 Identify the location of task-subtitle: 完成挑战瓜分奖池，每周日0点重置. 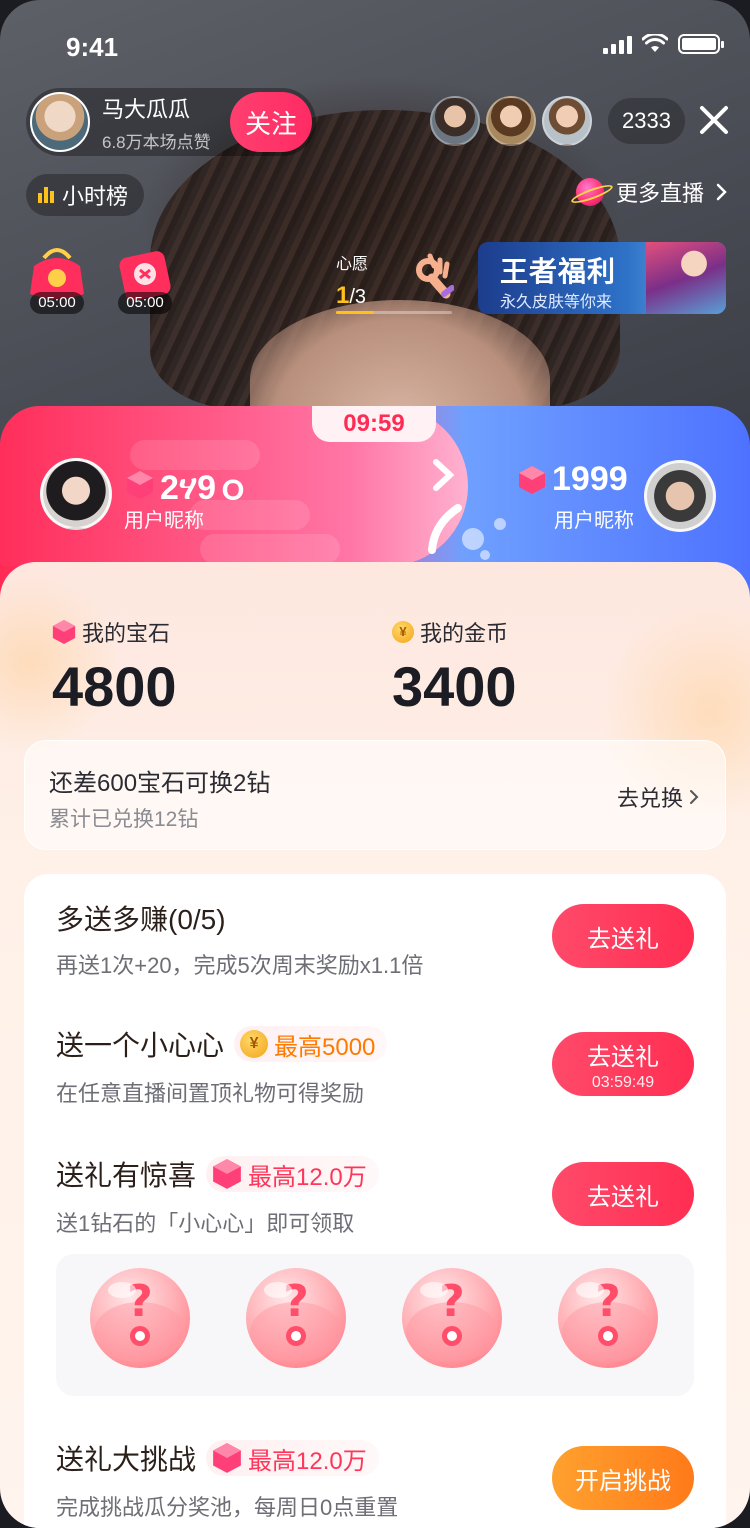
(227, 1507).